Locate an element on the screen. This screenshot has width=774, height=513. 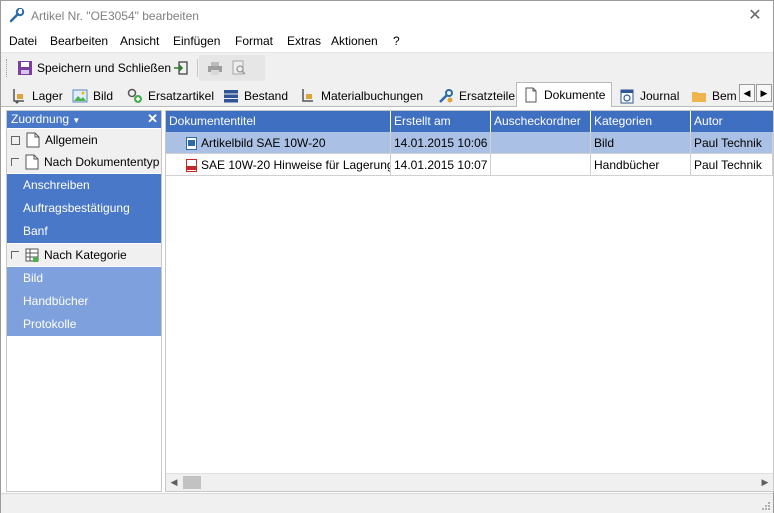
category-items: Bild Handbücher Protokolle is located at coordinates (84, 301).